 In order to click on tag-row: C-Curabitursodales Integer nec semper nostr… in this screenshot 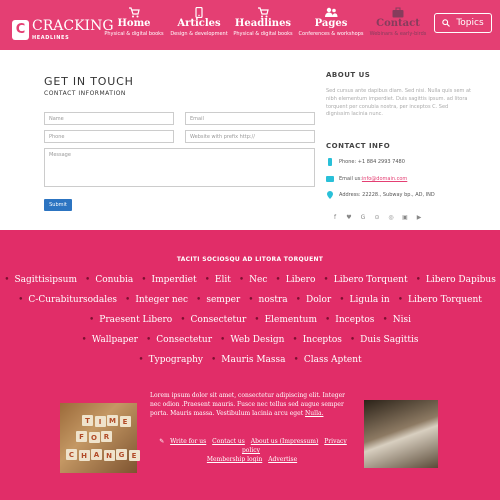, I will do `click(250, 300)`.